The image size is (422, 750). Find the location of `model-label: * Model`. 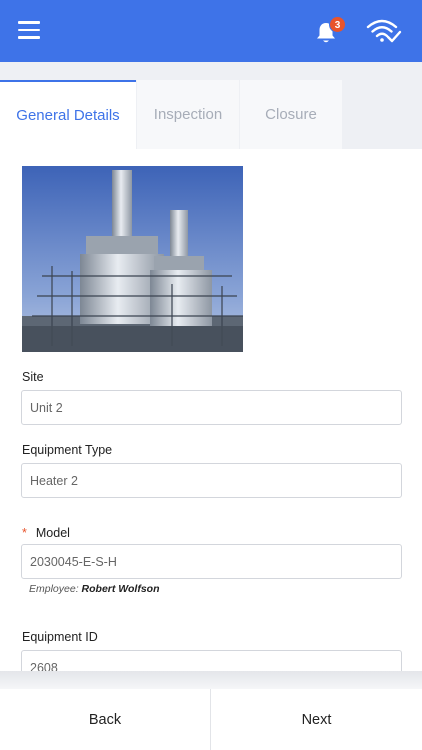

model-label: * Model is located at coordinates (46, 533).